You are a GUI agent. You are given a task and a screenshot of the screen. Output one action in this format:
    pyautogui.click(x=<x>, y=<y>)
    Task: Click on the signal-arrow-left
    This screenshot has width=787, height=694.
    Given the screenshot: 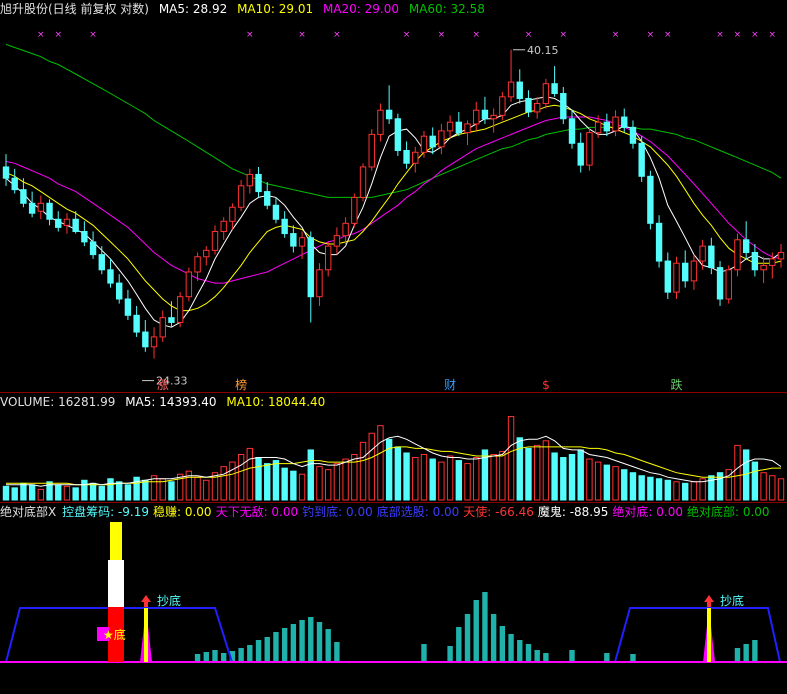 What is the action you would take?
    pyautogui.click(x=146, y=598)
    